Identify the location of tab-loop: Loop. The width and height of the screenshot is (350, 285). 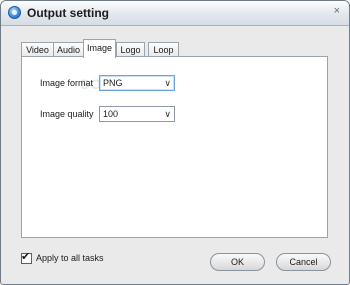
(163, 49).